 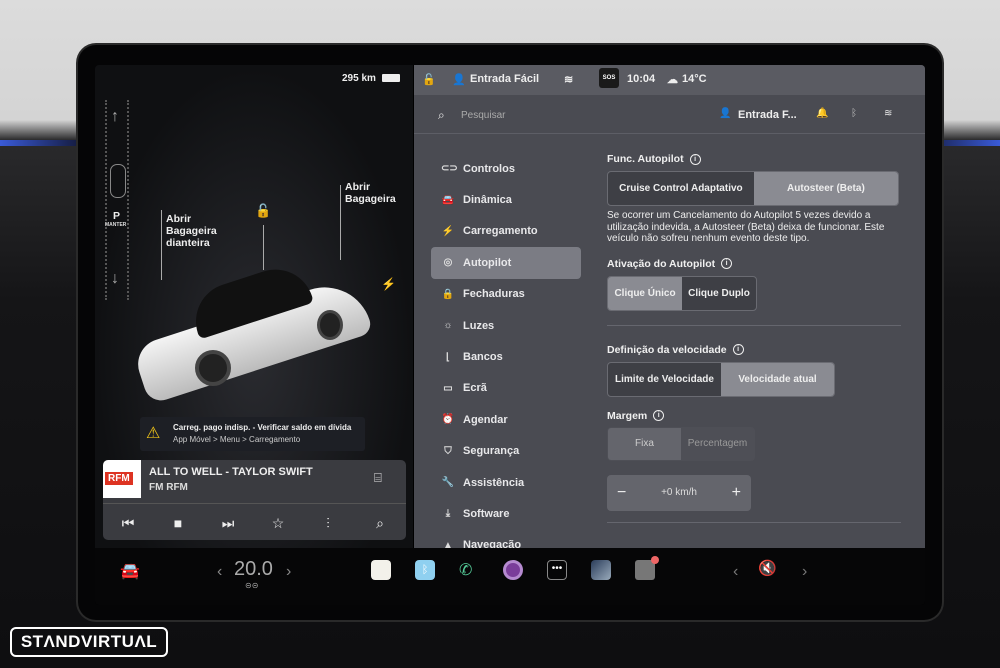 I want to click on sidebar-item-seguranca: ⛉ Segurança, so click(x=506, y=451).